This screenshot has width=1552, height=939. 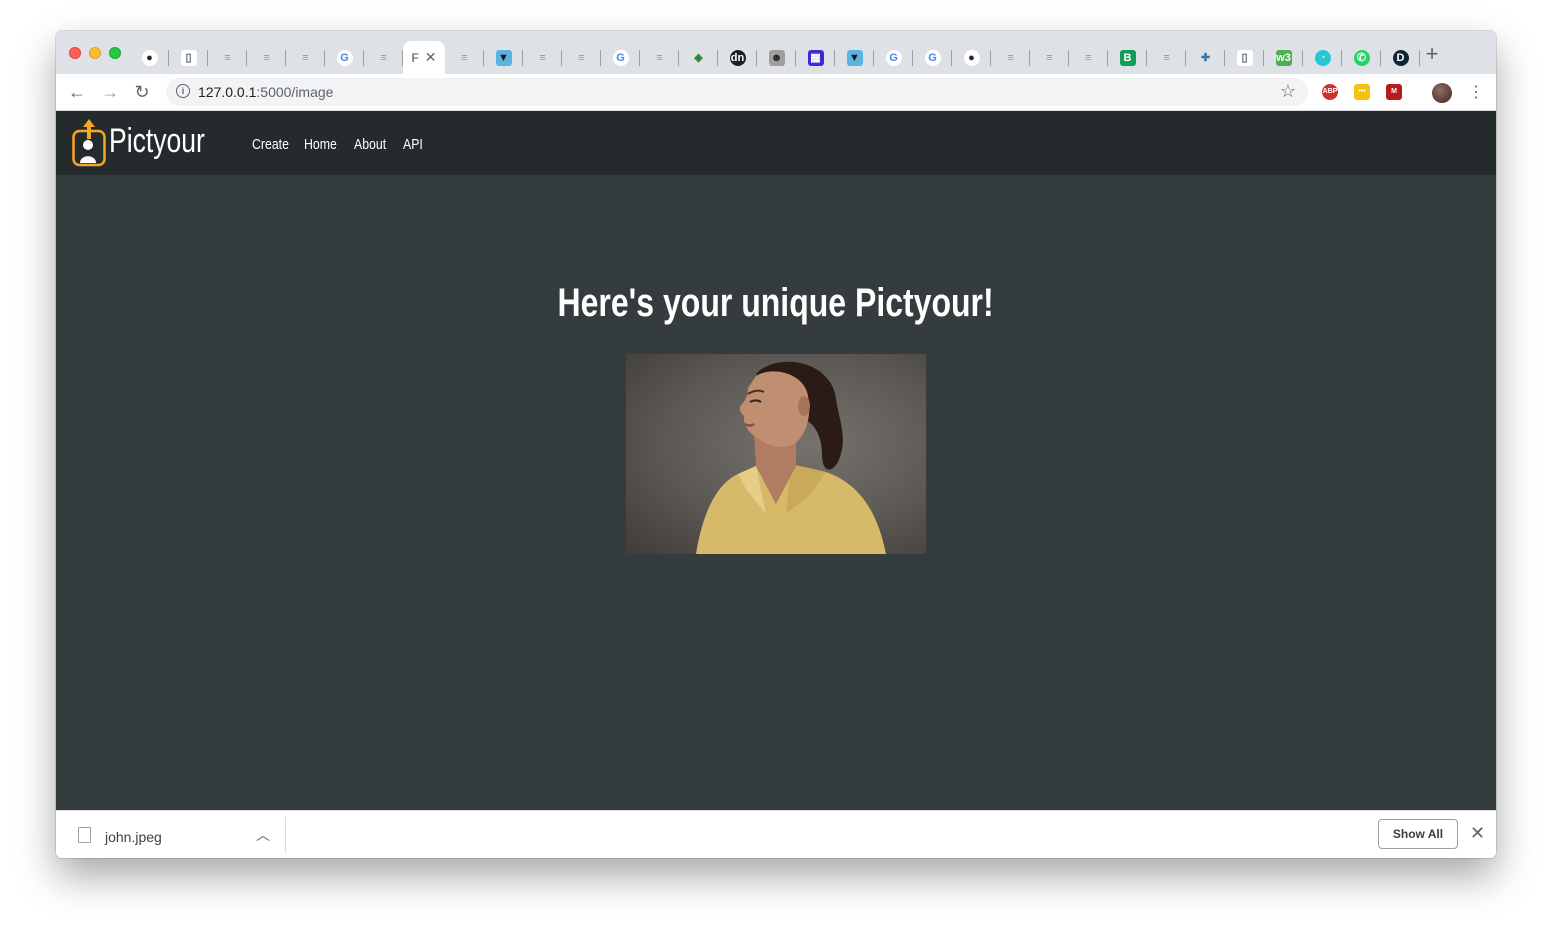 I want to click on back-button: ←, so click(x=77, y=92).